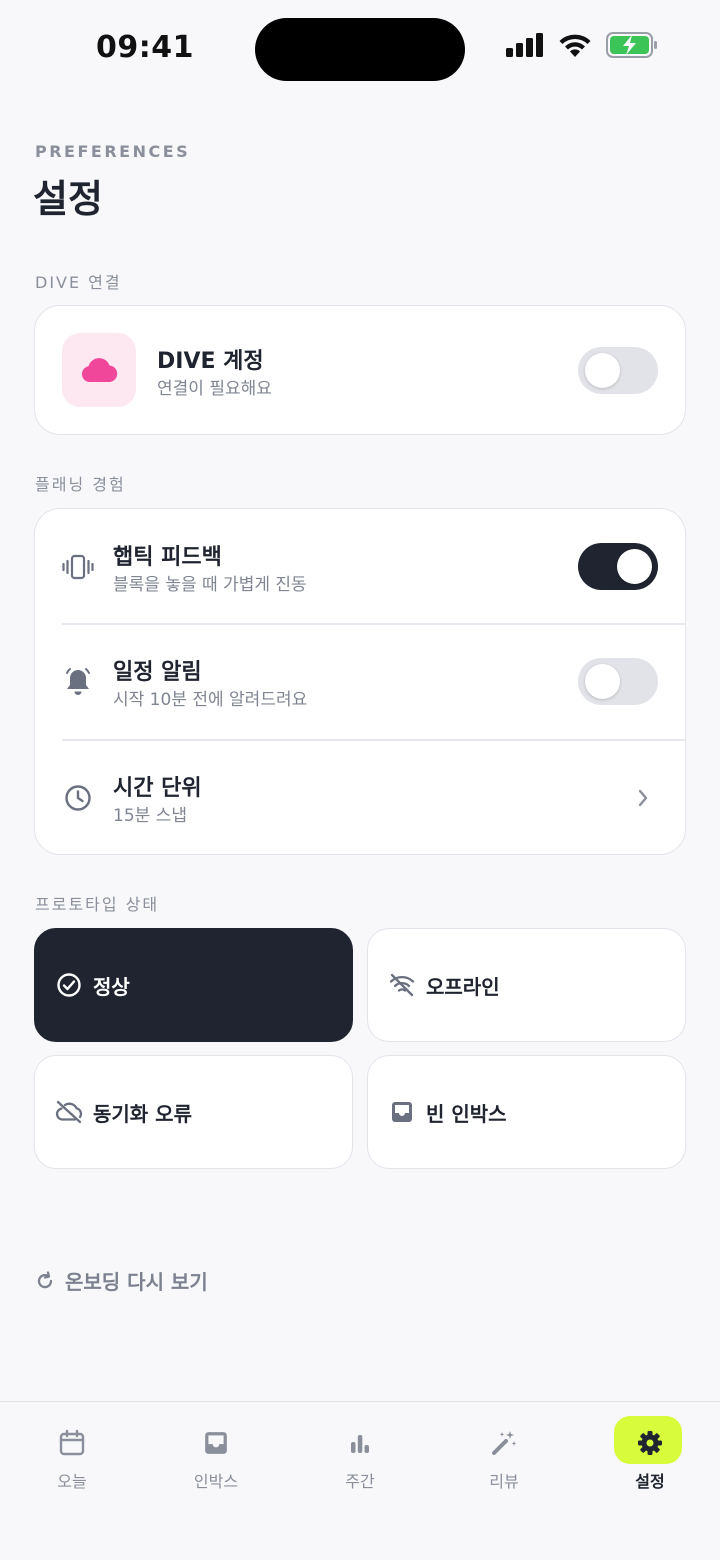 Image resolution: width=720 pixels, height=1560 pixels. What do you see at coordinates (68, 199) in the screenshot?
I see `page-title: 설정` at bounding box center [68, 199].